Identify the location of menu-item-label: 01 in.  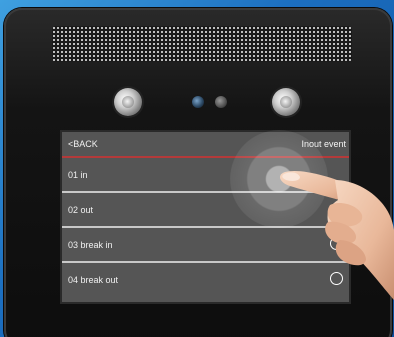
(78, 175).